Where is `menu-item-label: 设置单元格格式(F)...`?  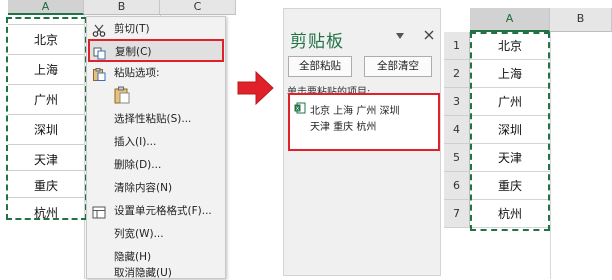
menu-item-label: 设置单元格格式(F)... is located at coordinates (163, 211).